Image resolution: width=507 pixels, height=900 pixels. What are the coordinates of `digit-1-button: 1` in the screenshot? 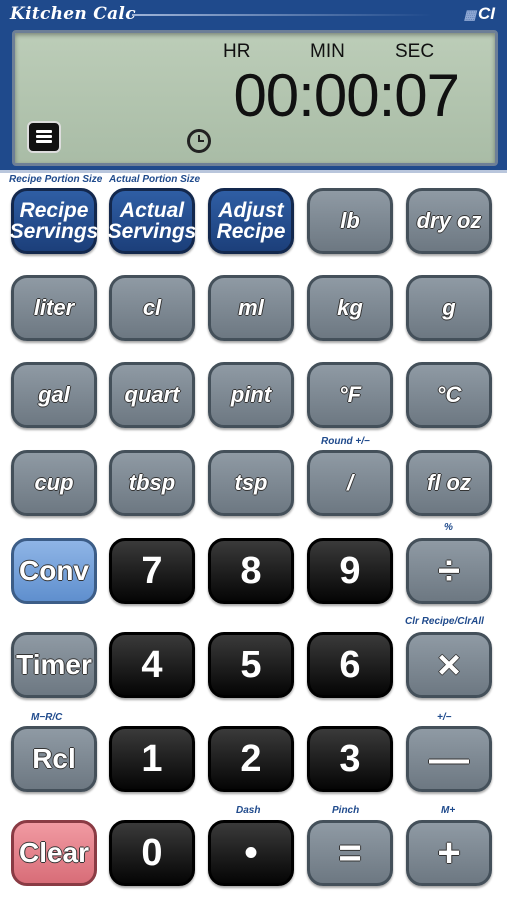 It's located at (152, 759).